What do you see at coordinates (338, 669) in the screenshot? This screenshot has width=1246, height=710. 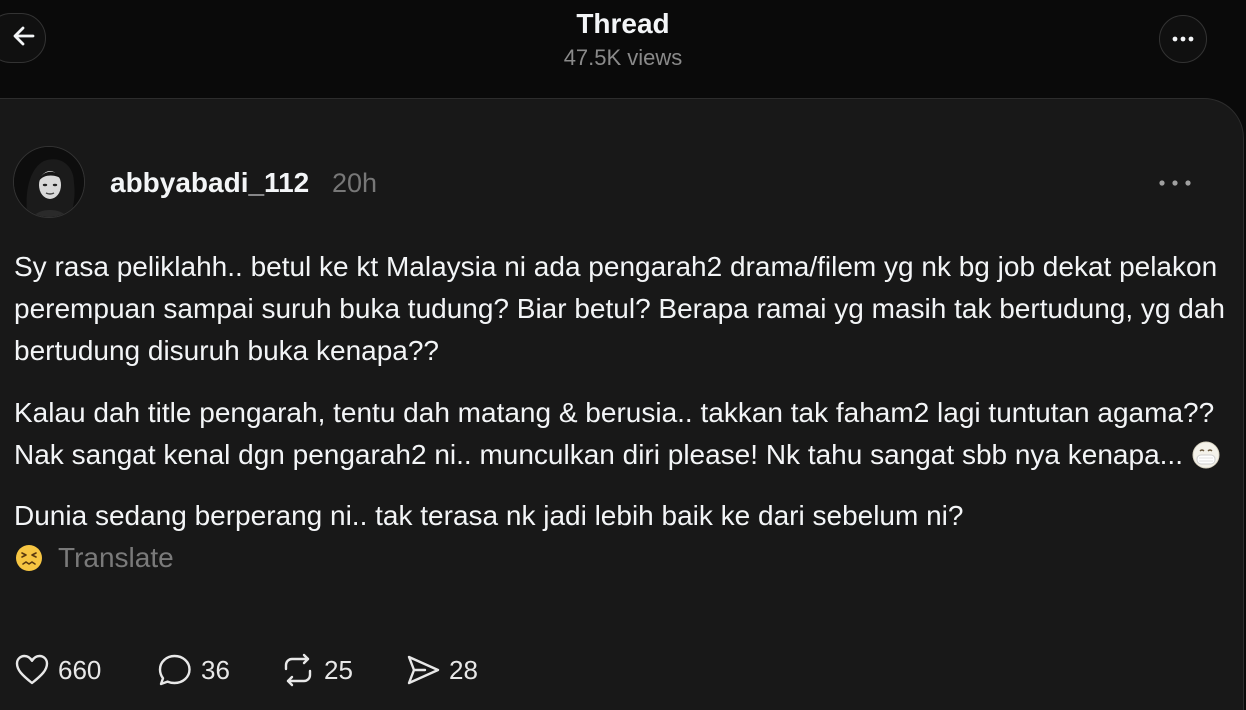 I see `repost-count: 25` at bounding box center [338, 669].